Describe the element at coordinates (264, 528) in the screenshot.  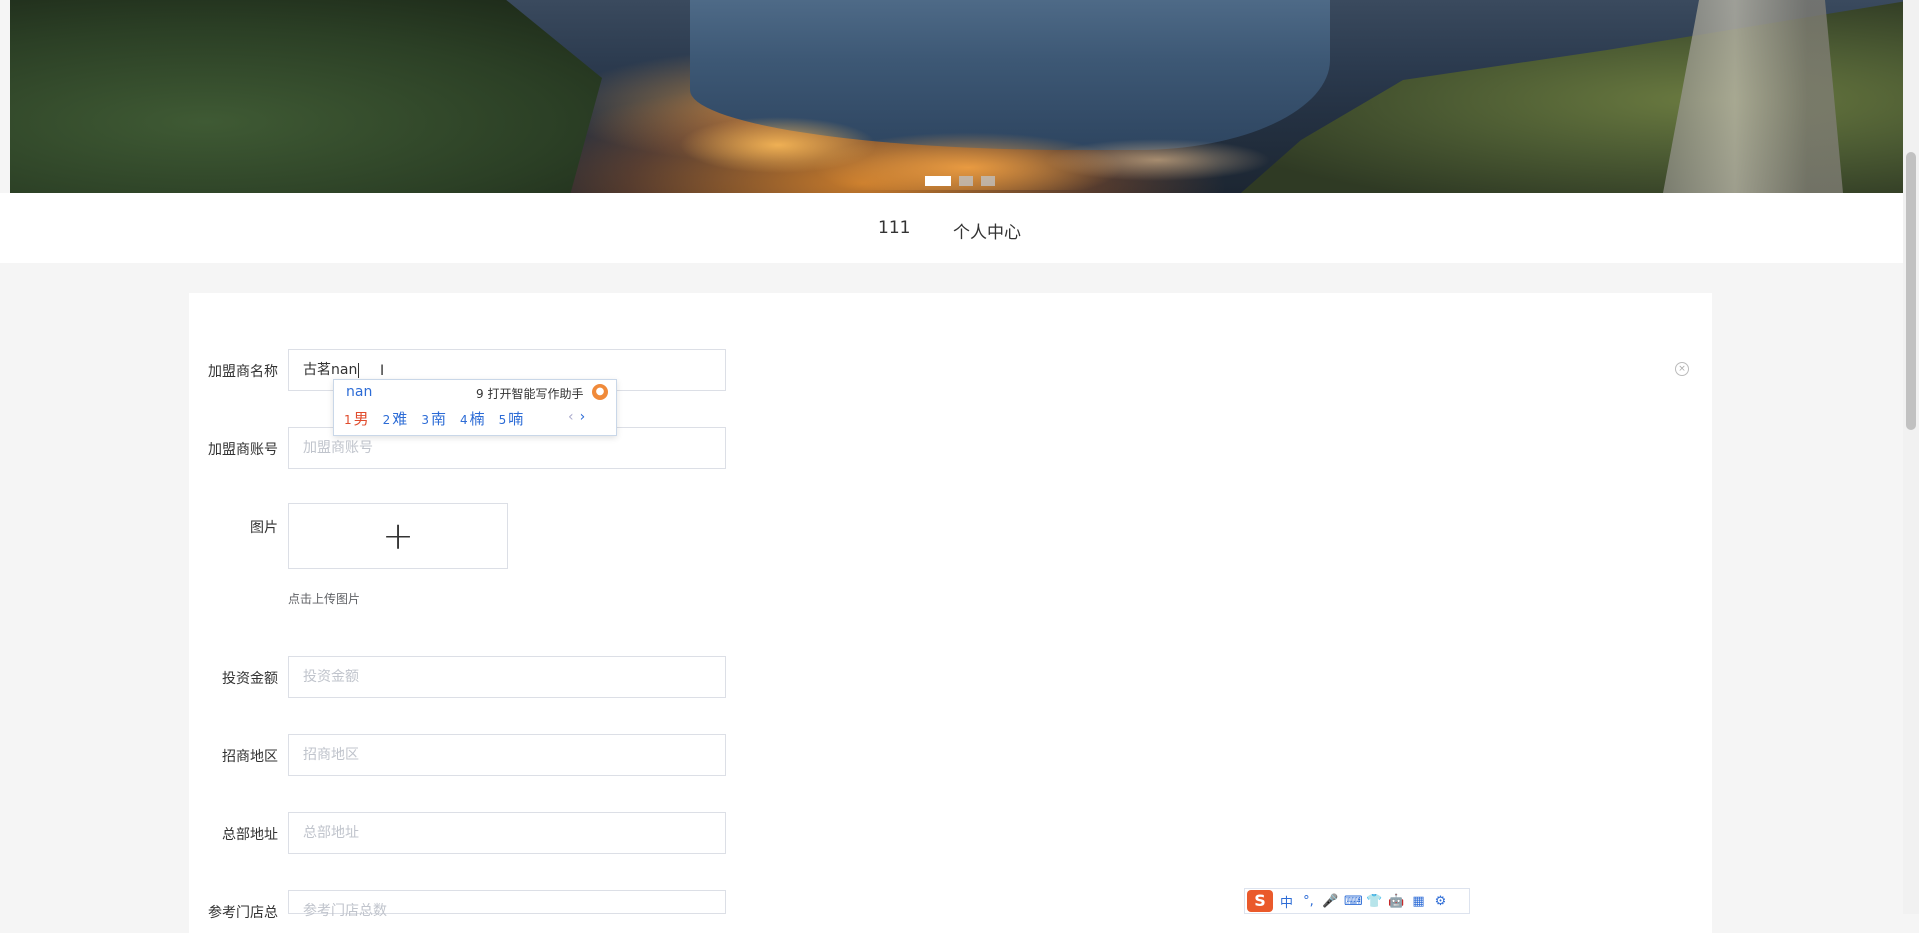
I see `image-label: 图片` at that location.